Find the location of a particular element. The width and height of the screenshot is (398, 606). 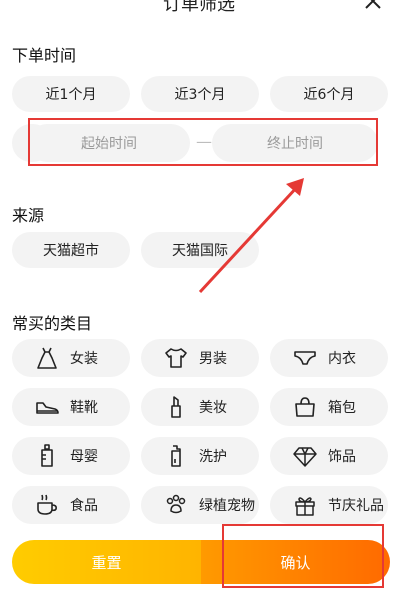

shoe-icon is located at coordinates (47, 408).